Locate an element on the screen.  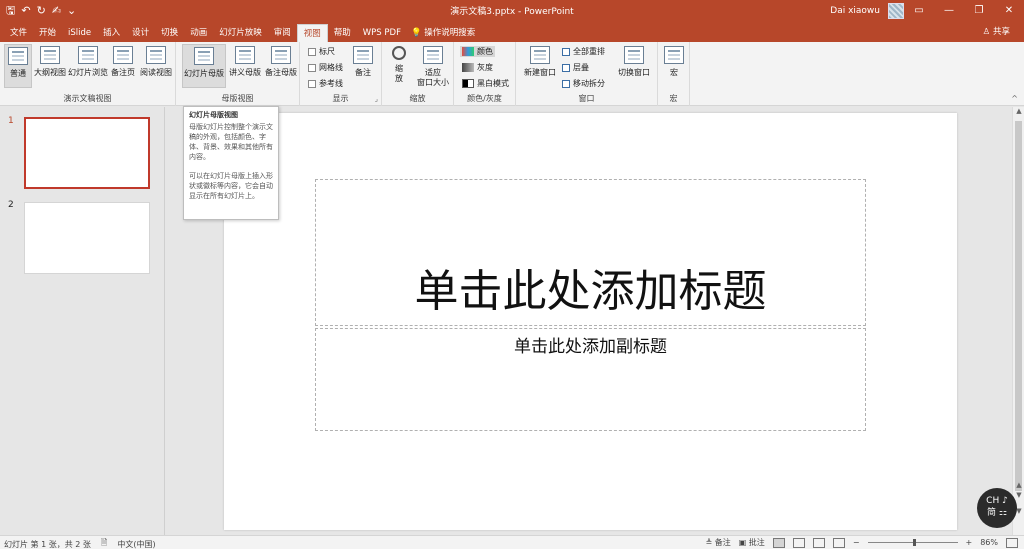
arrange-all-button: 全部重排 is located at coordinates (583, 51).